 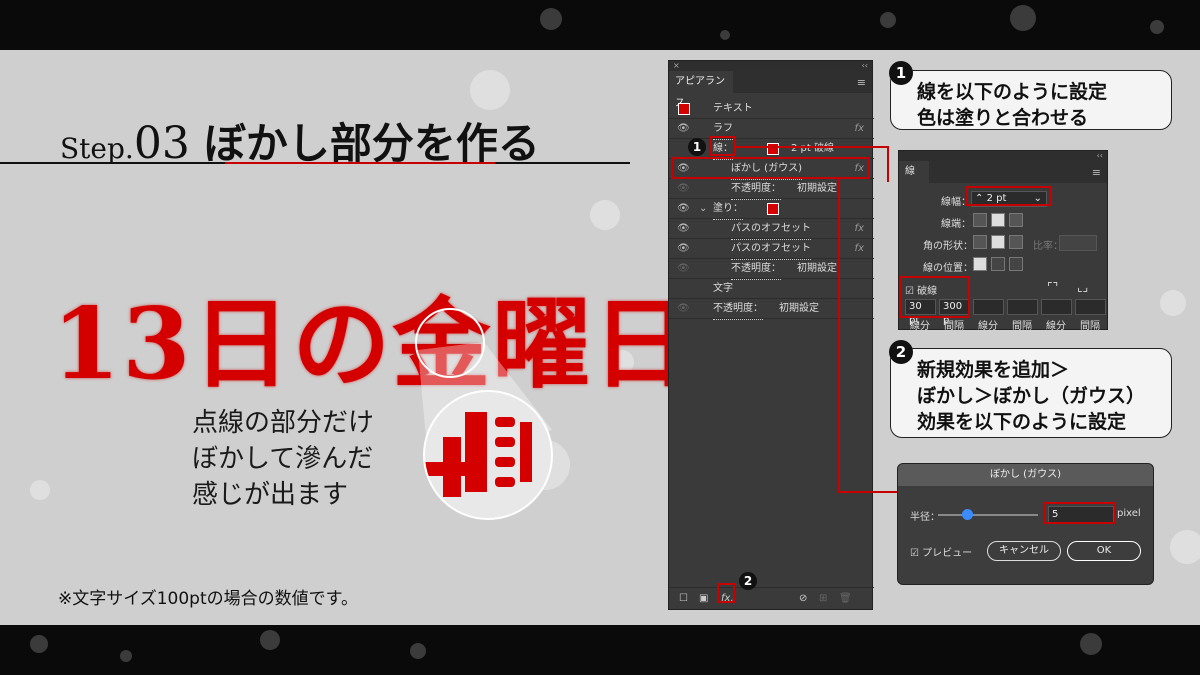 What do you see at coordinates (1080, 513) in the screenshot?
I see `highlight-radius-field` at bounding box center [1080, 513].